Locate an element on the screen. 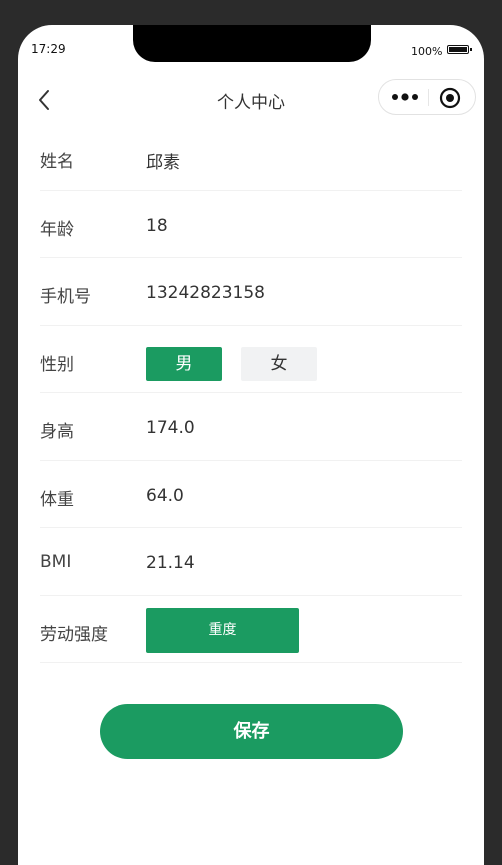  gender-row: 性别 男 女 is located at coordinates (251, 359).